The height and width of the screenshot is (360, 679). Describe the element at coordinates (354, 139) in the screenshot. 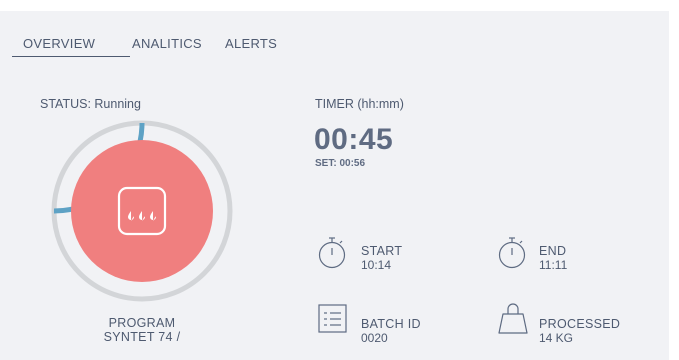

I see `timer-value: 00:45` at that location.